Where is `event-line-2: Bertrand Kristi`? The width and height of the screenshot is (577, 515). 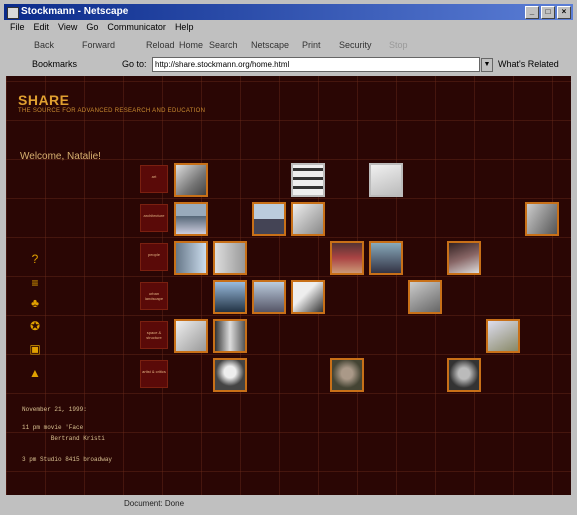 event-line-2: Bertrand Kristi is located at coordinates (63, 438).